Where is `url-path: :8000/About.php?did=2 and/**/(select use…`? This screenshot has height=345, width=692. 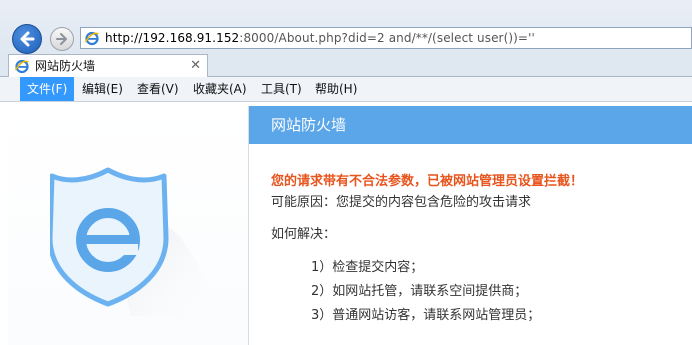
url-path: :8000/About.php?did=2 and/**/(select use… is located at coordinates (387, 38).